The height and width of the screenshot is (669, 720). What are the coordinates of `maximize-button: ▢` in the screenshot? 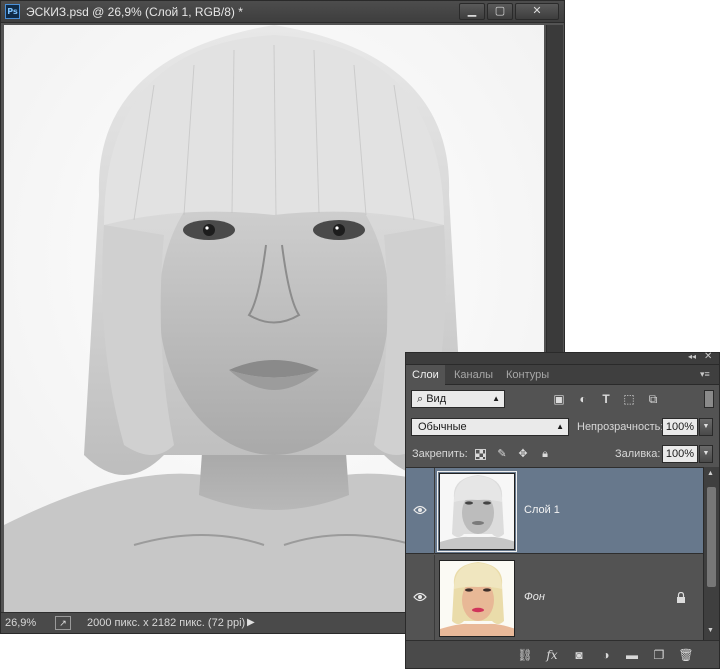 It's located at (500, 11).